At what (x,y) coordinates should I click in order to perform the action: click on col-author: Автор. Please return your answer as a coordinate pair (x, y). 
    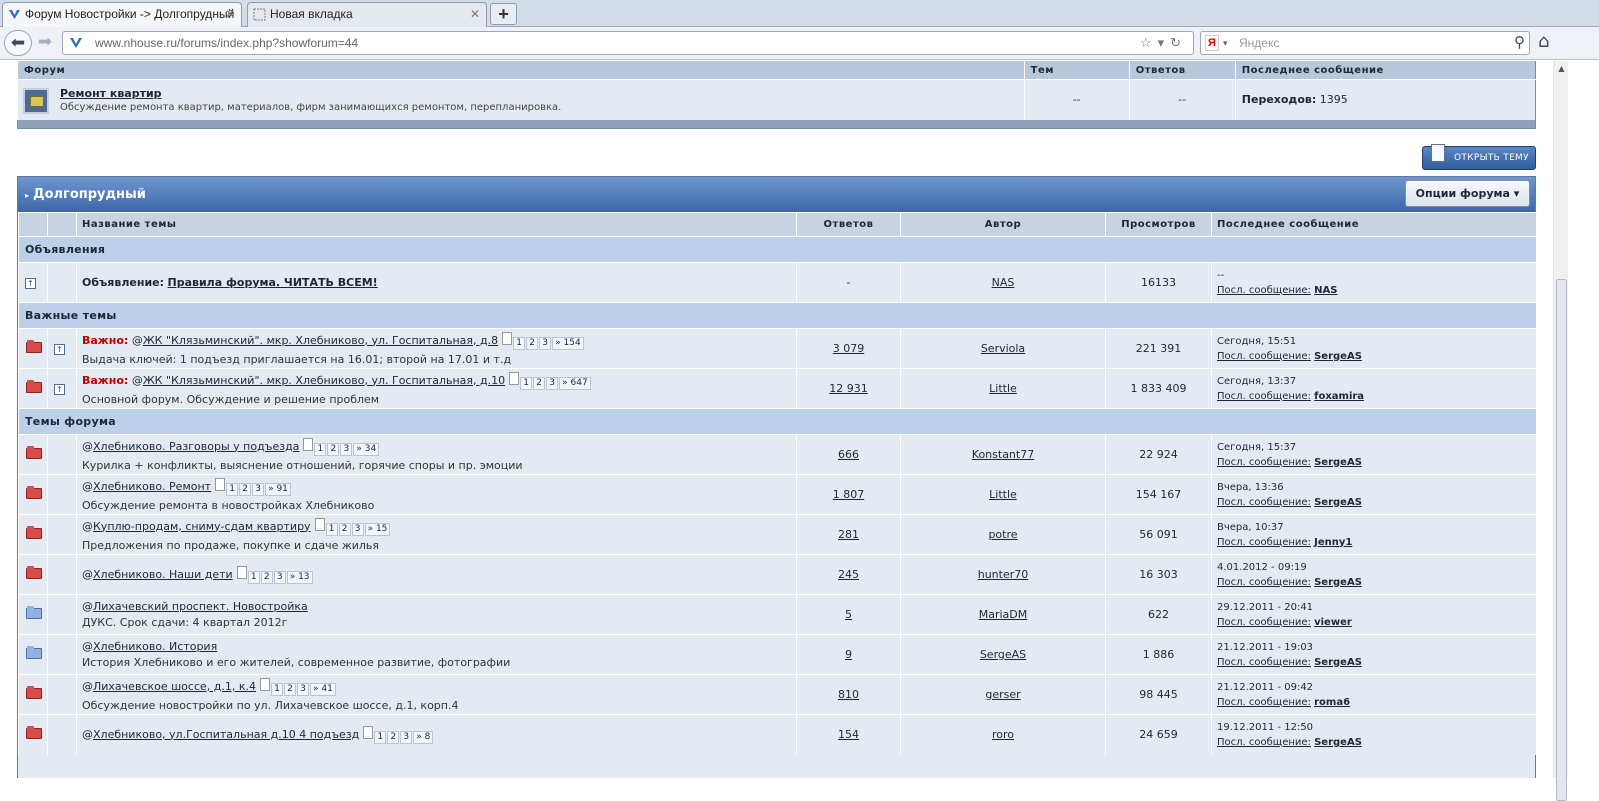
    Looking at the image, I should click on (1003, 224).